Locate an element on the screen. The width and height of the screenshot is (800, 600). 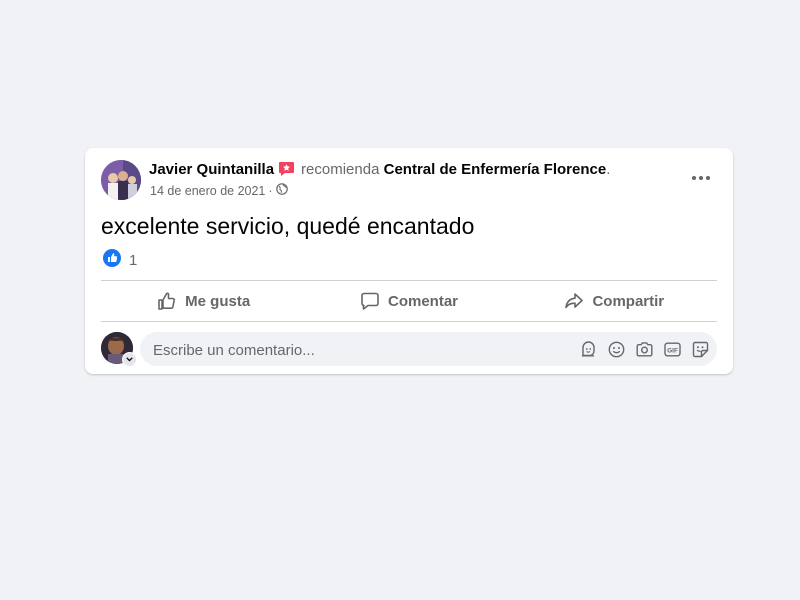
camera-icon is located at coordinates (644, 349).